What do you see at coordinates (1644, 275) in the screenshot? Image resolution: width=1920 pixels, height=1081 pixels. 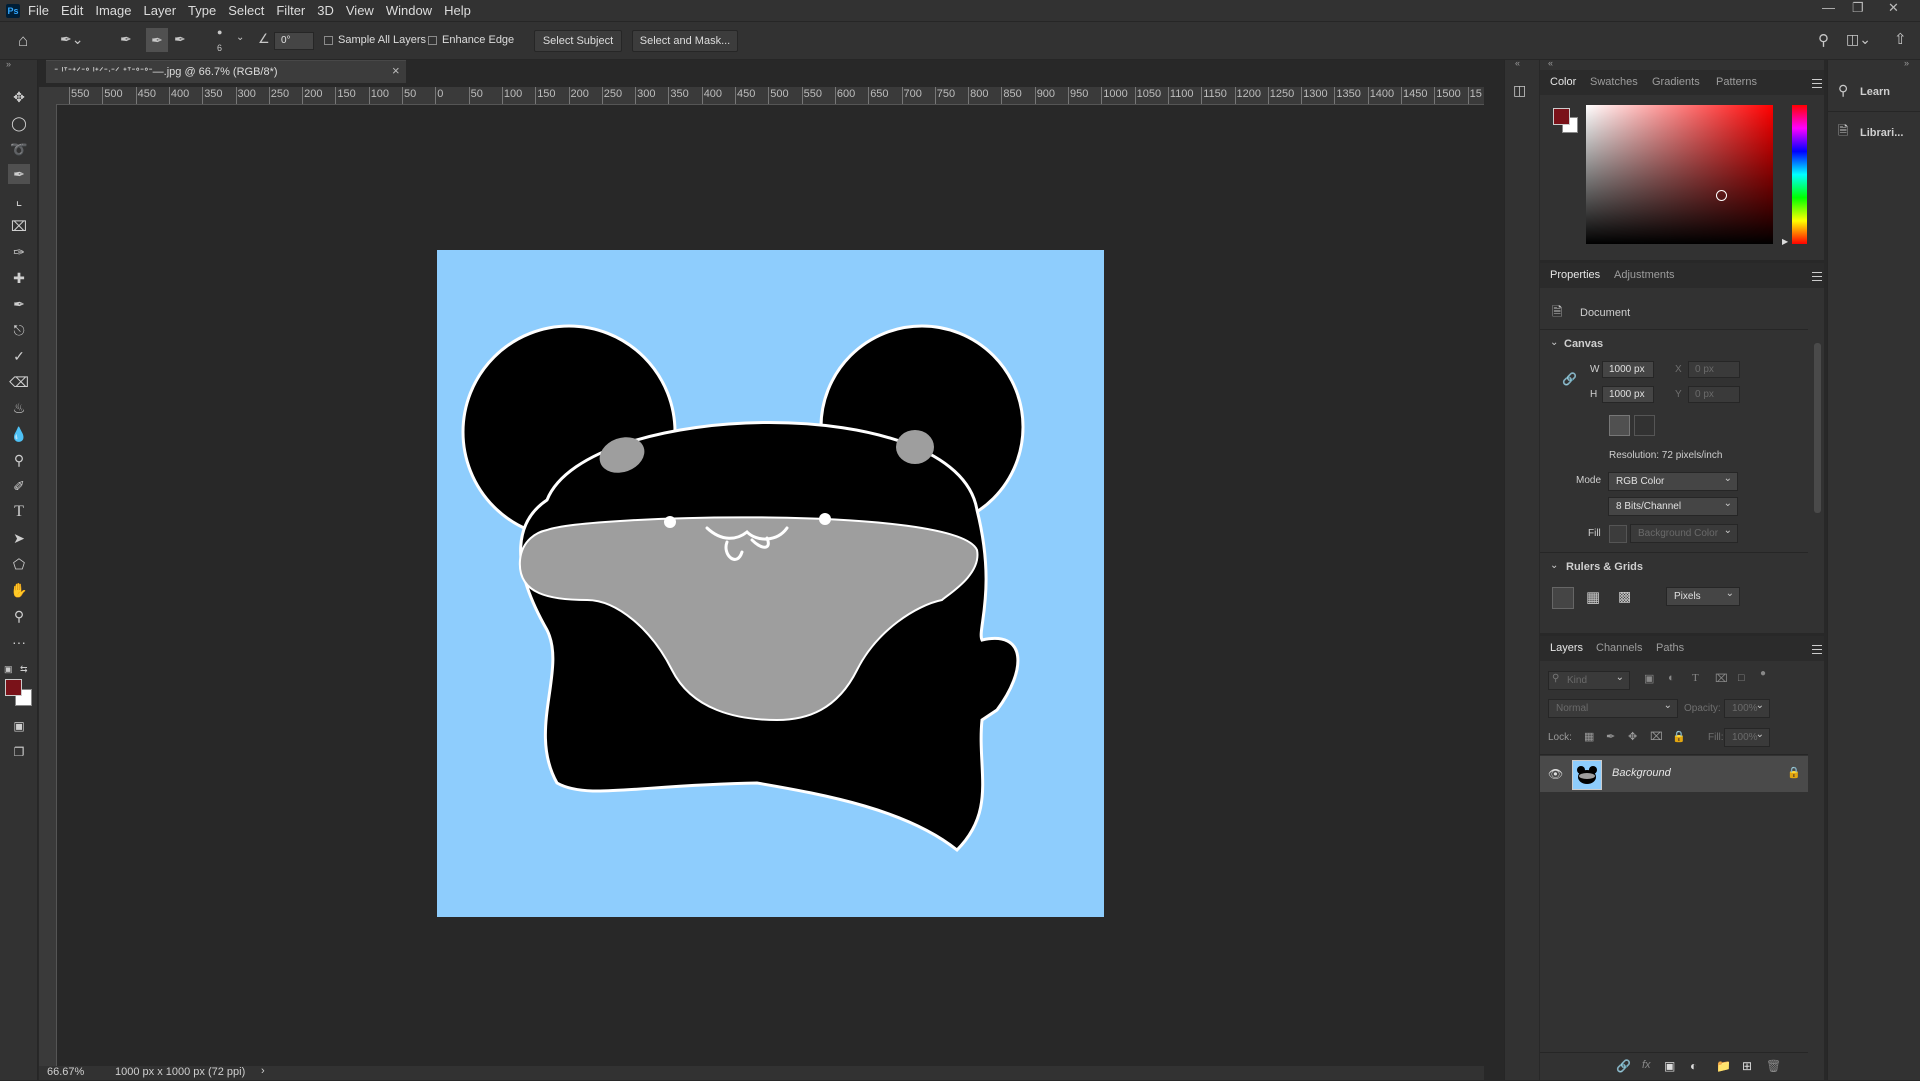 I see `tab-adjustments: Adjustments` at bounding box center [1644, 275].